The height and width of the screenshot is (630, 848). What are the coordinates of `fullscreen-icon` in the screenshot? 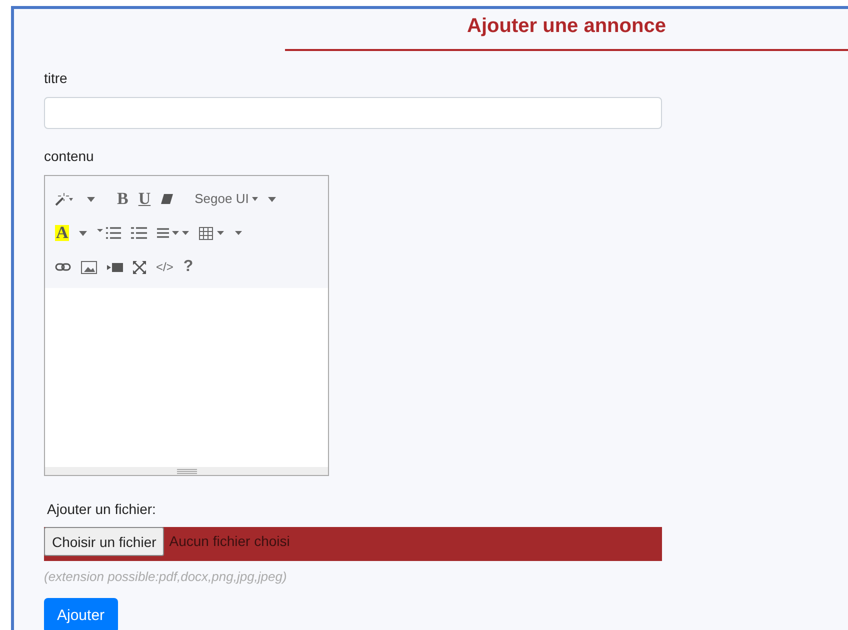 It's located at (139, 267).